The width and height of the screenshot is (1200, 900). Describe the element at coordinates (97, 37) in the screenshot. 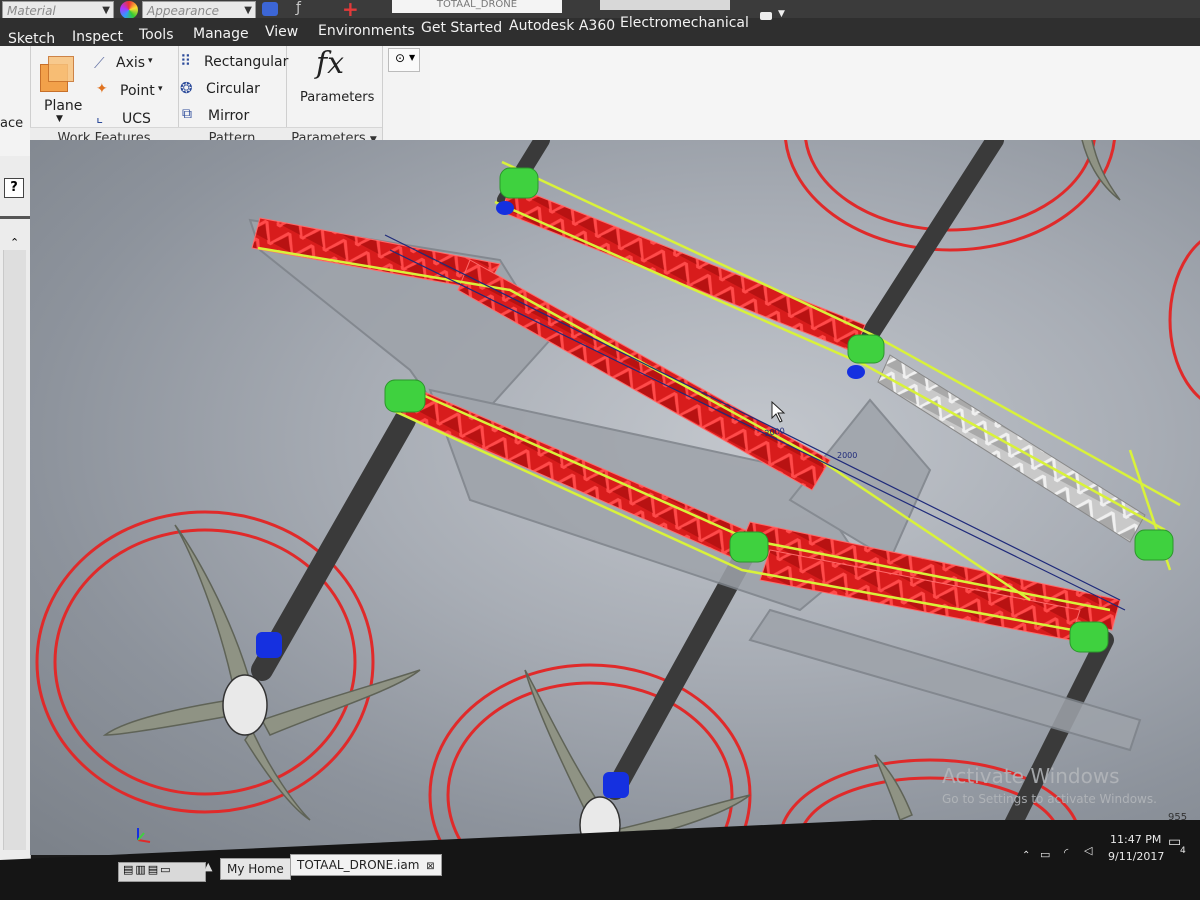

I see `tab-inspect: Inspect` at that location.